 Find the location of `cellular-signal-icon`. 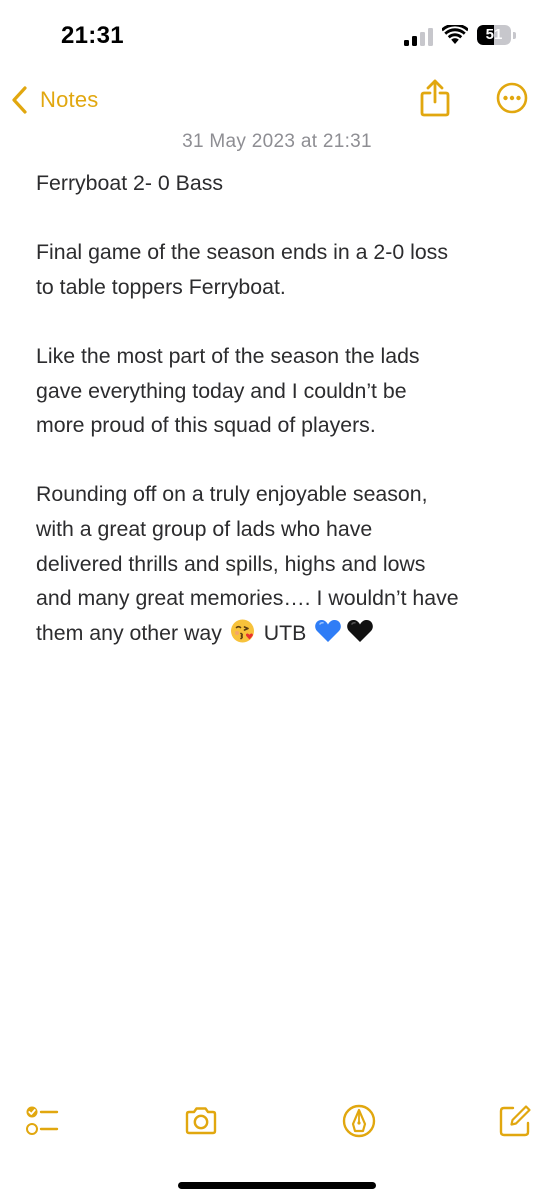

cellular-signal-icon is located at coordinates (418, 37).